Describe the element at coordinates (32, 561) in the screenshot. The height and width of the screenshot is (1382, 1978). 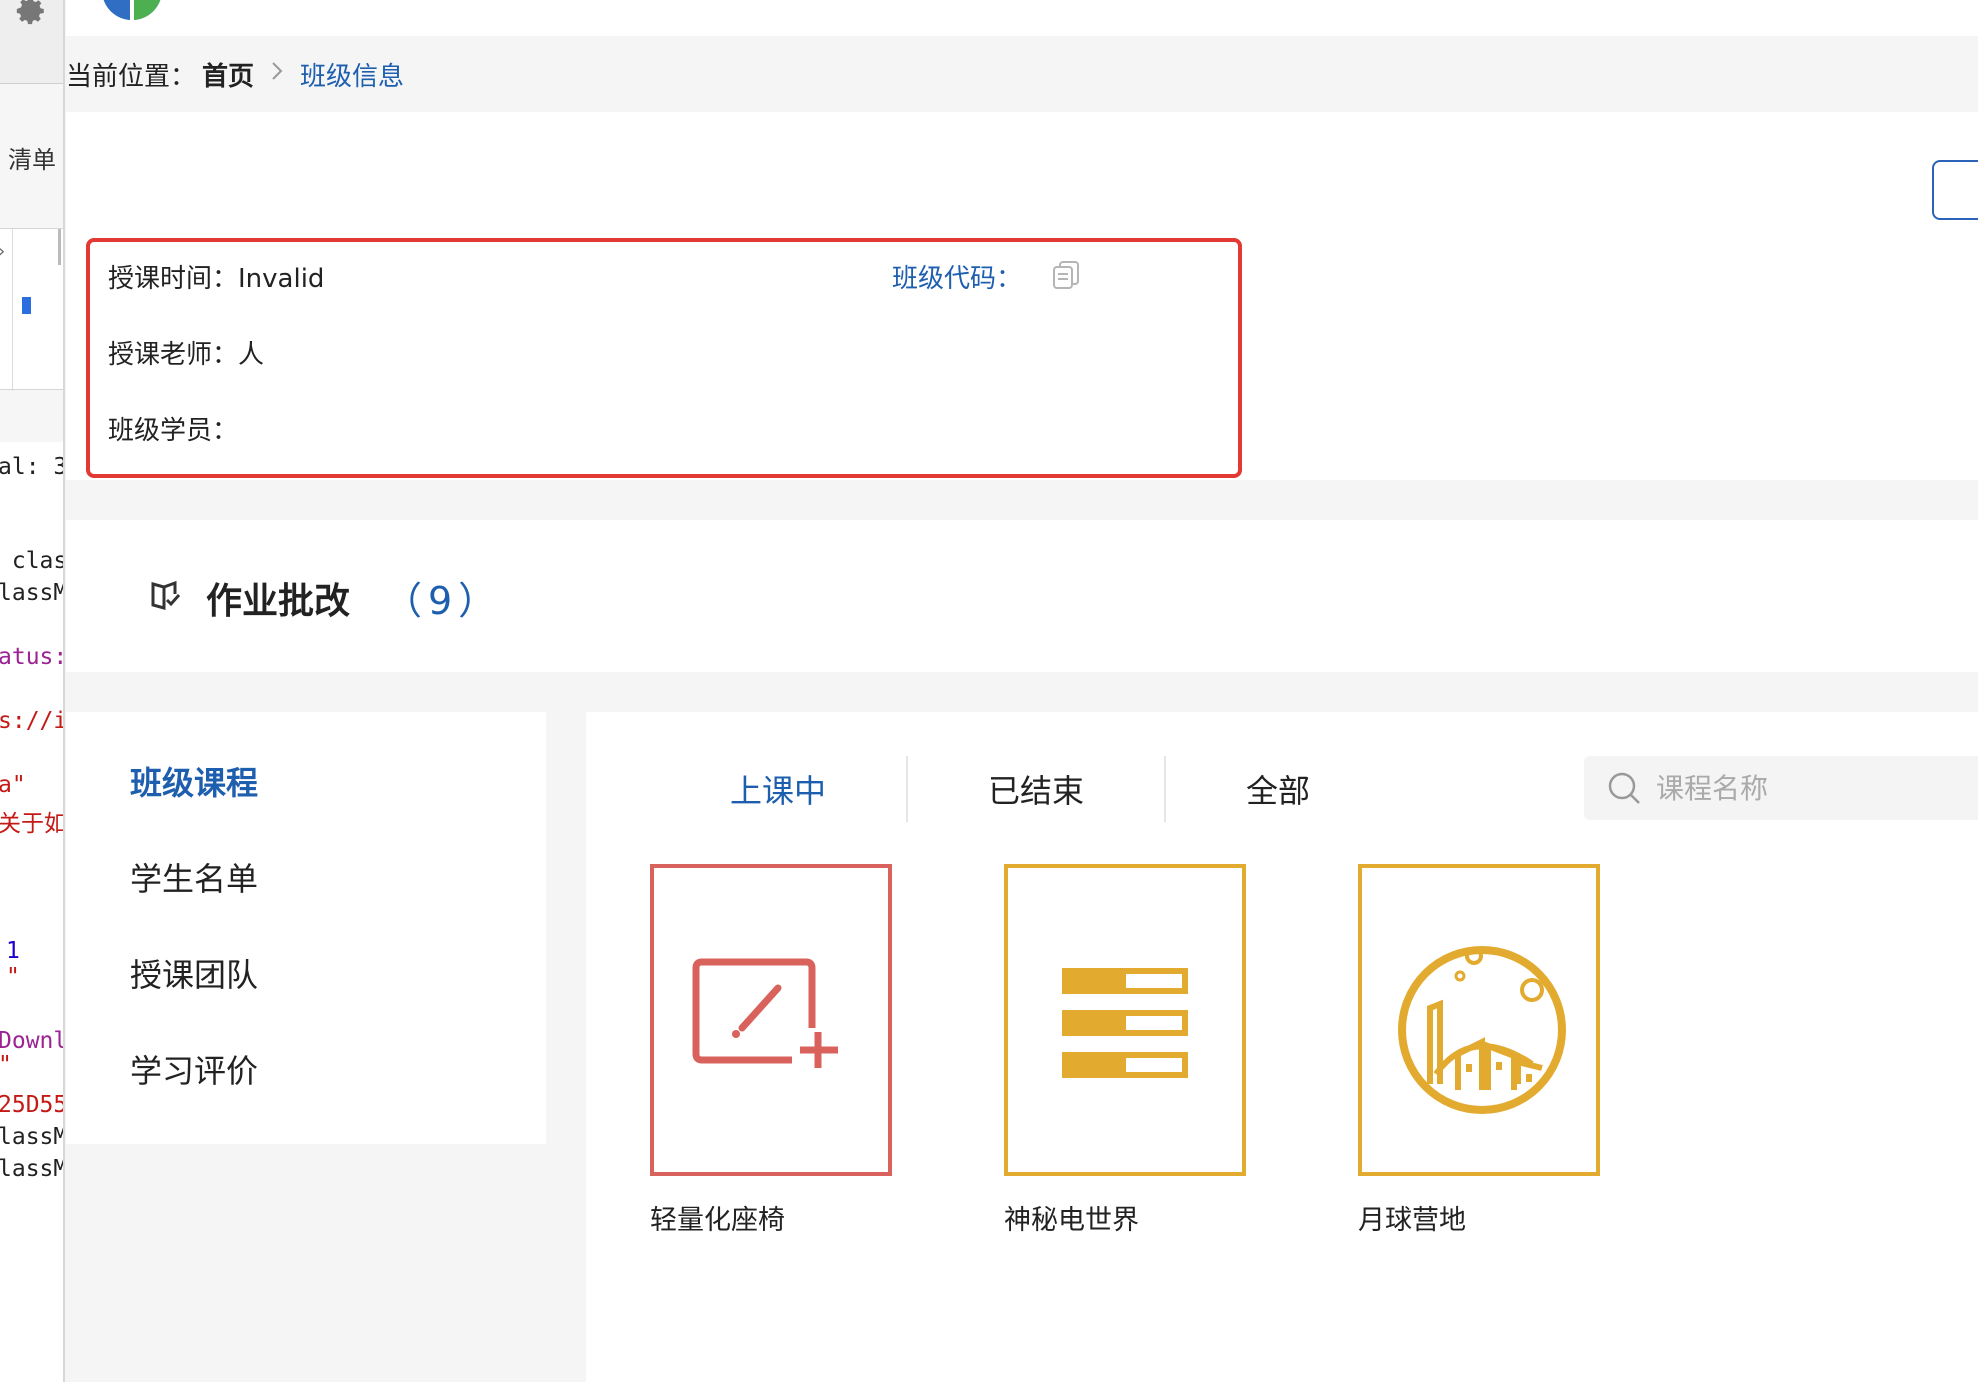
I see `code-line: clas` at that location.